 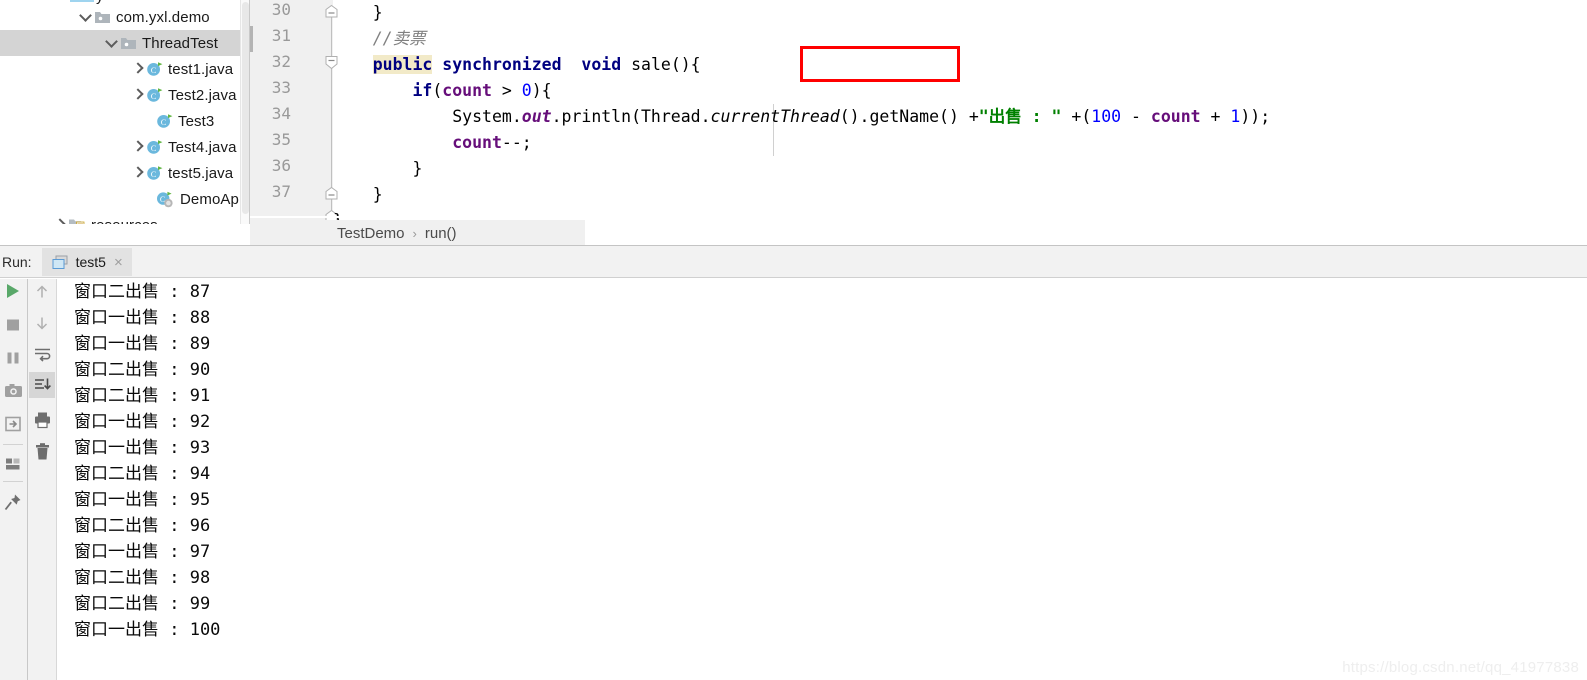 What do you see at coordinates (1235, 116) in the screenshot?
I see `literal-1: 1` at bounding box center [1235, 116].